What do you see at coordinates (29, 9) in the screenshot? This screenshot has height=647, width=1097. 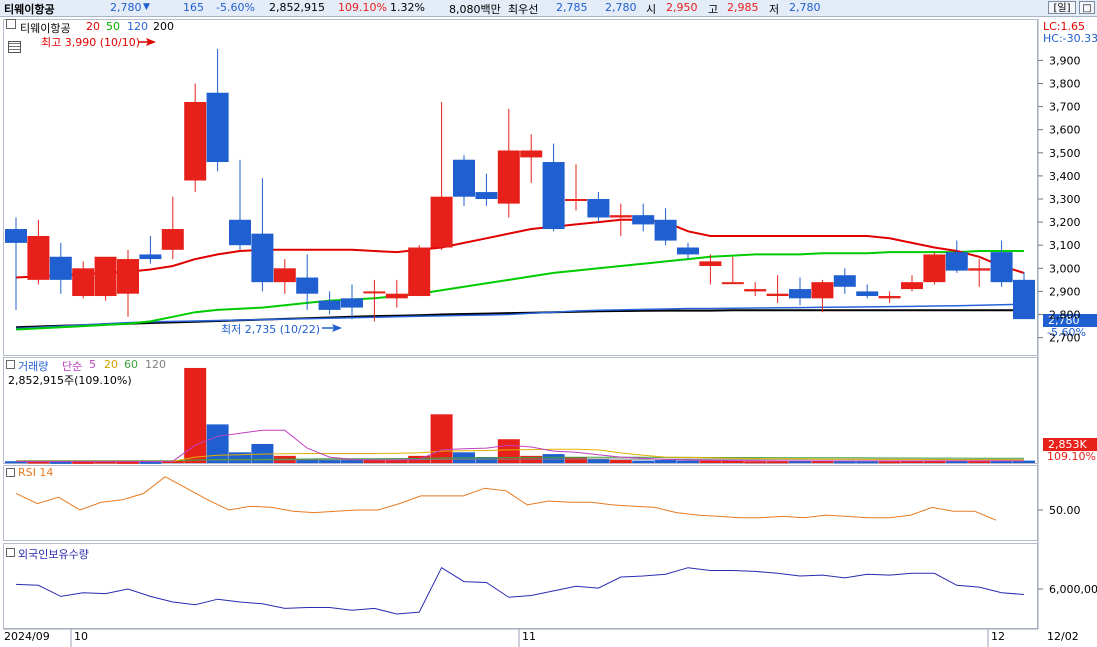 I see `stock-name: 티웨이항공` at bounding box center [29, 9].